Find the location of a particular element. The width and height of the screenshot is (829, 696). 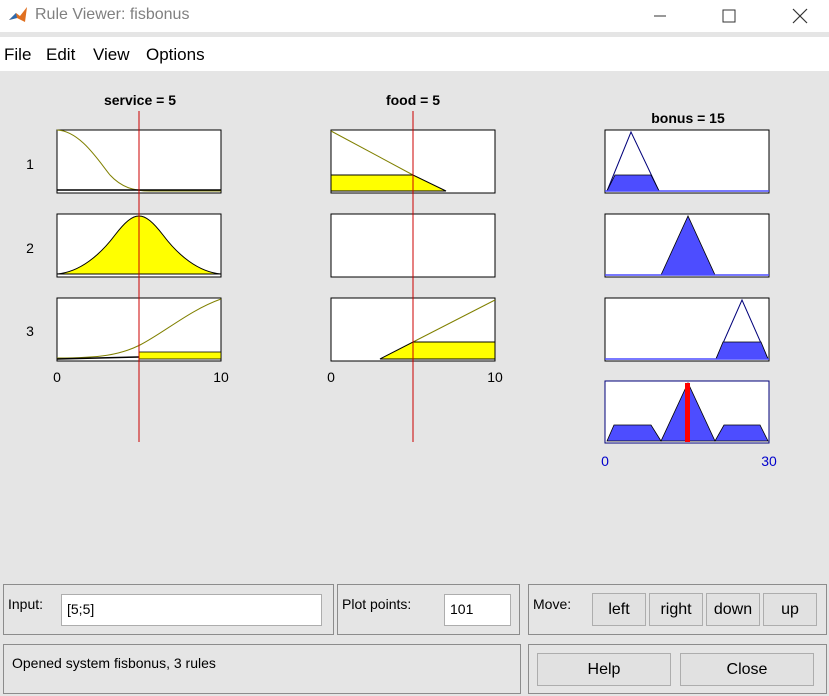

move-panel: Move: left right down up is located at coordinates (677, 609).